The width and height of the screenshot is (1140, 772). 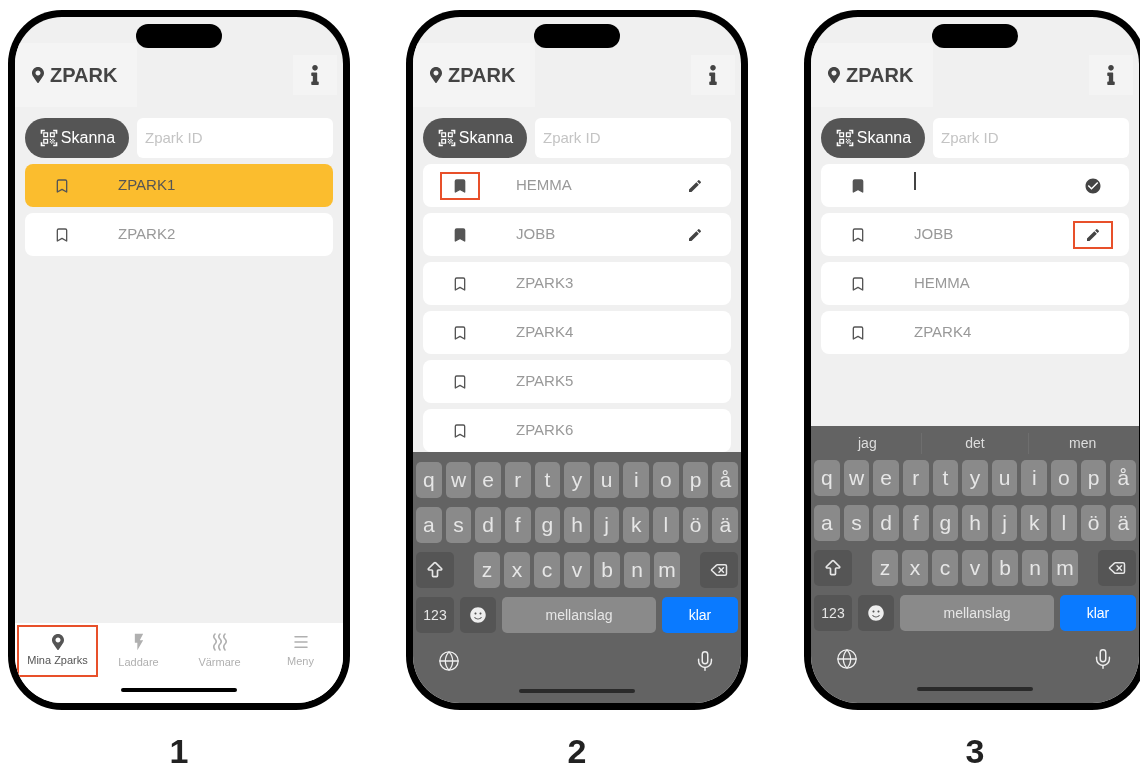 I want to click on space-key: mellanslag, so click(x=579, y=615).